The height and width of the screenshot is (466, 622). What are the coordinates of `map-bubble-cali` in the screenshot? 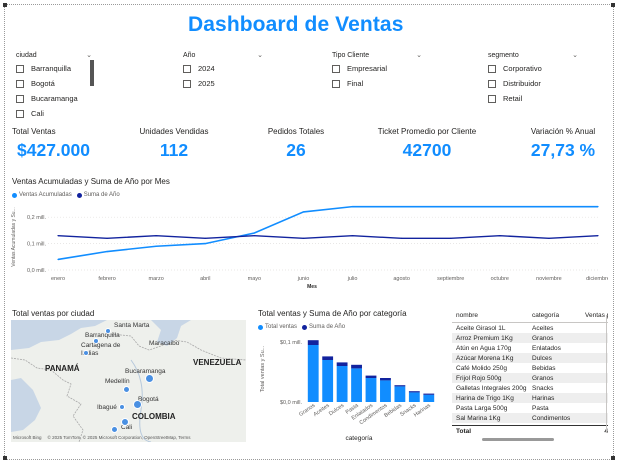 It's located at (125, 422).